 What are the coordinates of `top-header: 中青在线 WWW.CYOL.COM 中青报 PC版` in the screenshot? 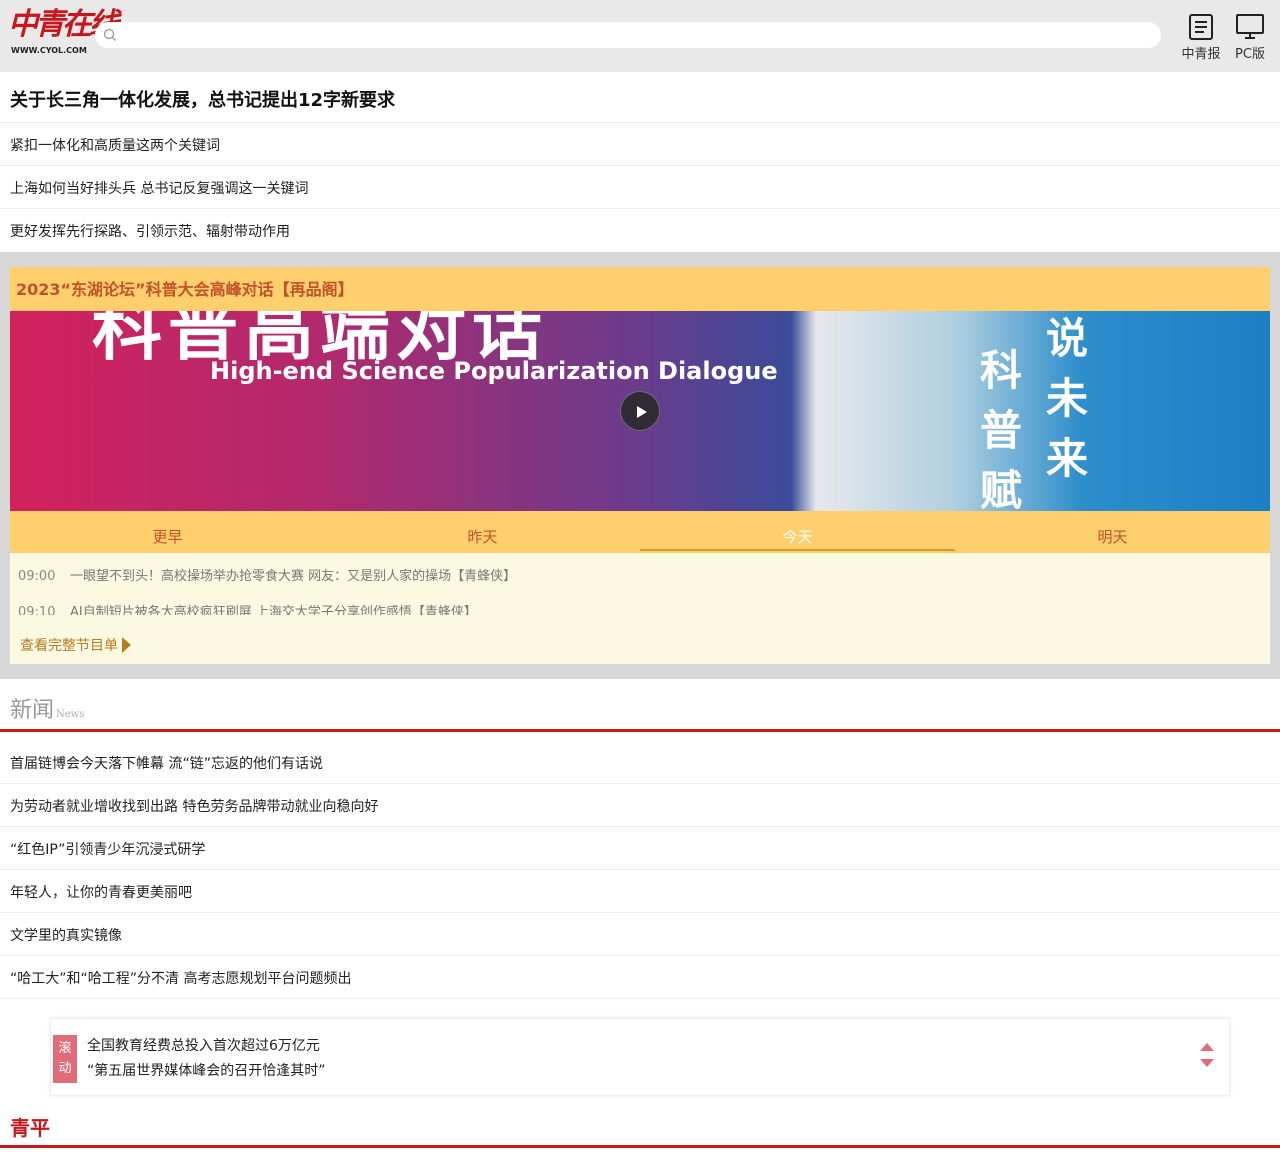 It's located at (640, 36).